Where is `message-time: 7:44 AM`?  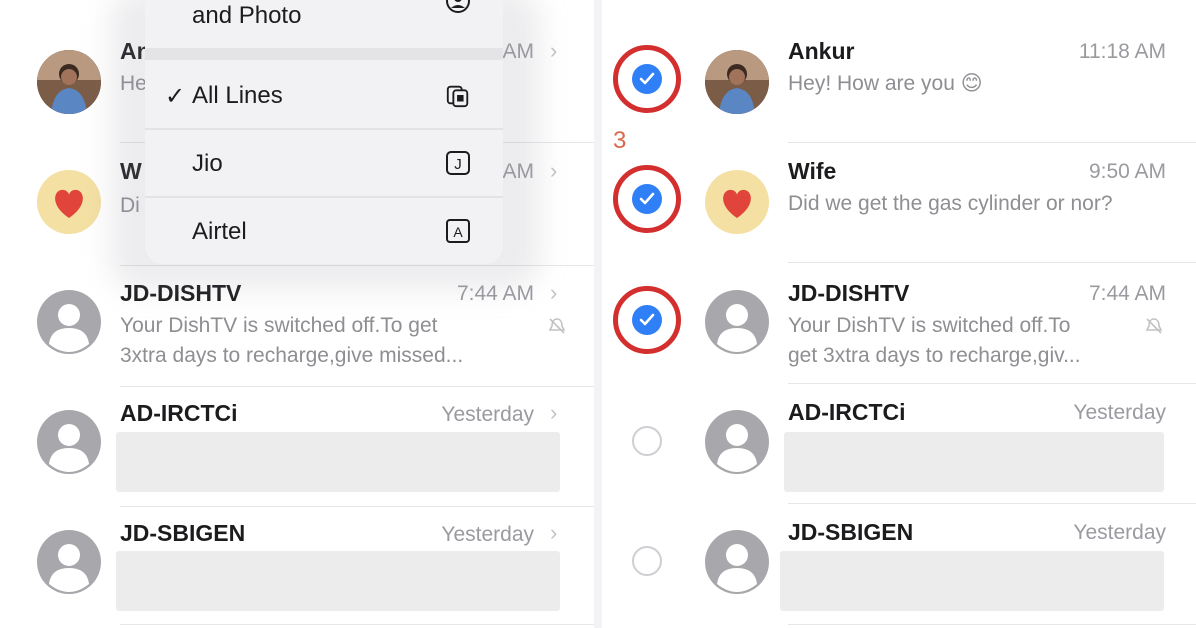 message-time: 7:44 AM is located at coordinates (1127, 293).